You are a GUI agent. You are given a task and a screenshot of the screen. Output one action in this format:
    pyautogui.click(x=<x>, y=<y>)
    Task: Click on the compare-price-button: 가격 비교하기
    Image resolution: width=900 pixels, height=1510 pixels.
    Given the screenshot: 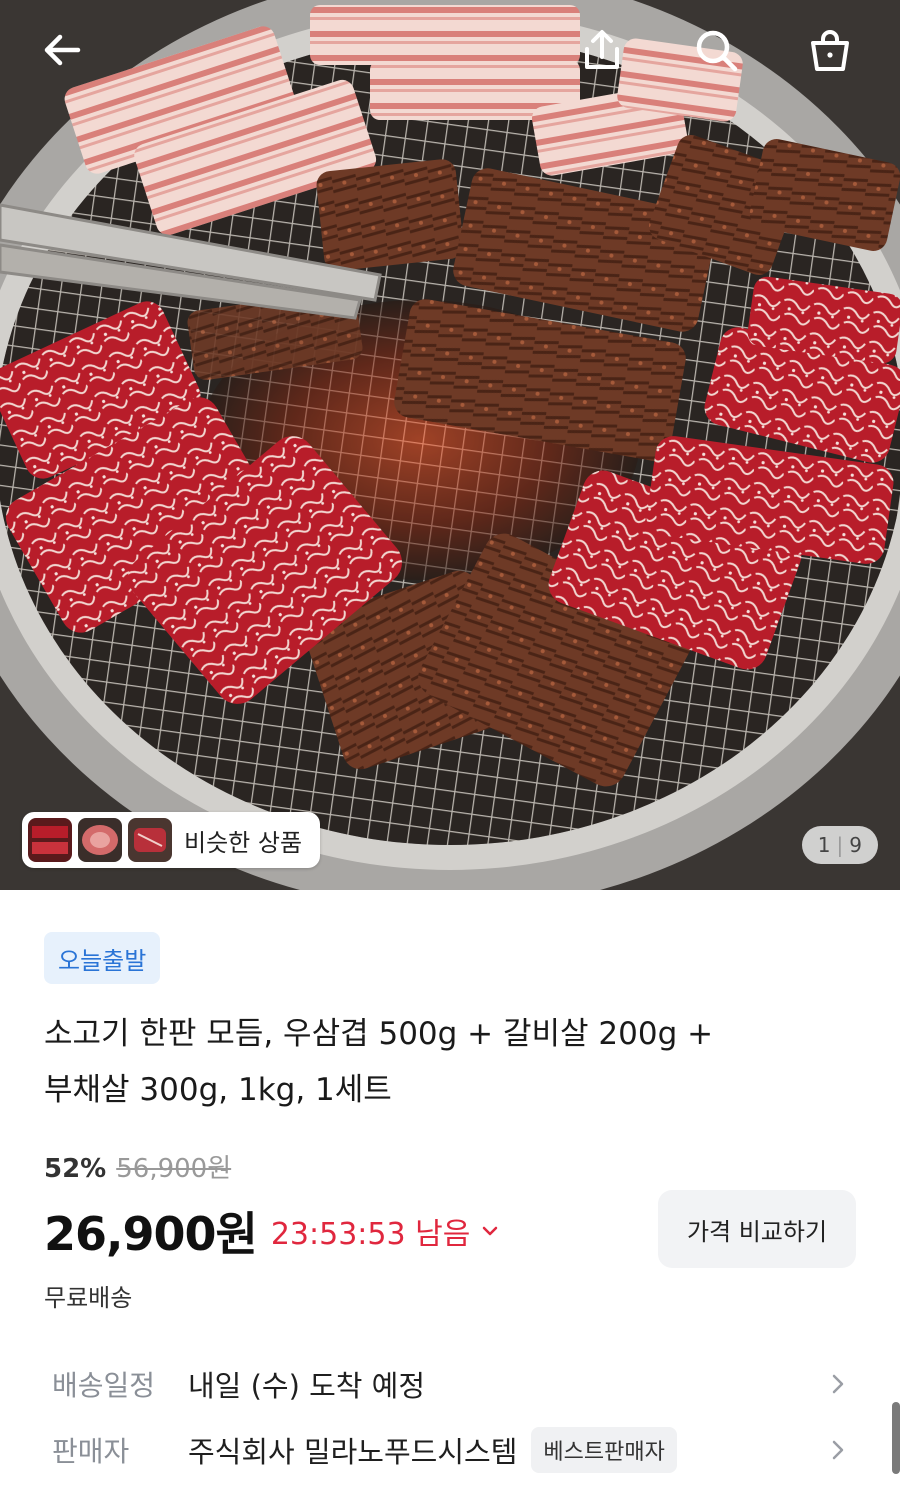 What is the action you would take?
    pyautogui.click(x=757, y=1229)
    